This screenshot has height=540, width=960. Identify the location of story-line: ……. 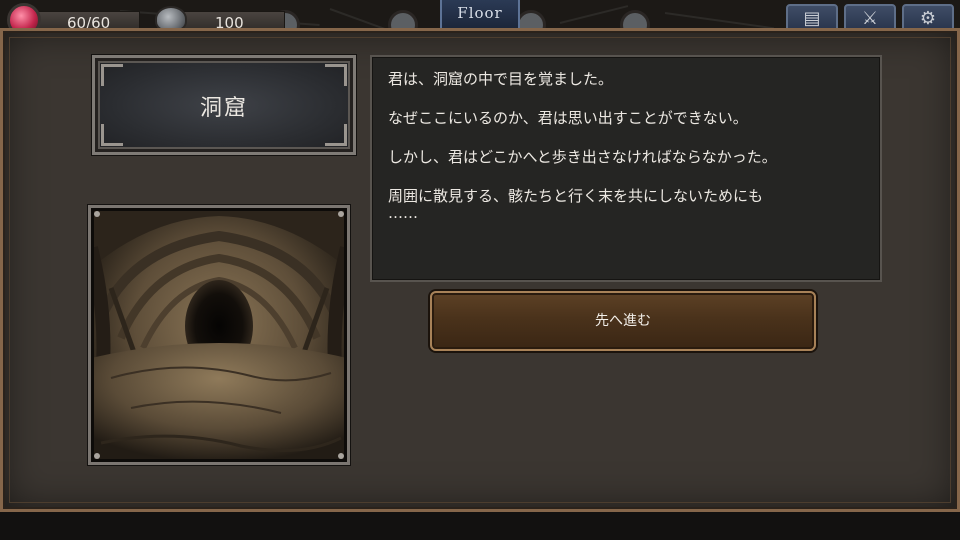
(403, 213).